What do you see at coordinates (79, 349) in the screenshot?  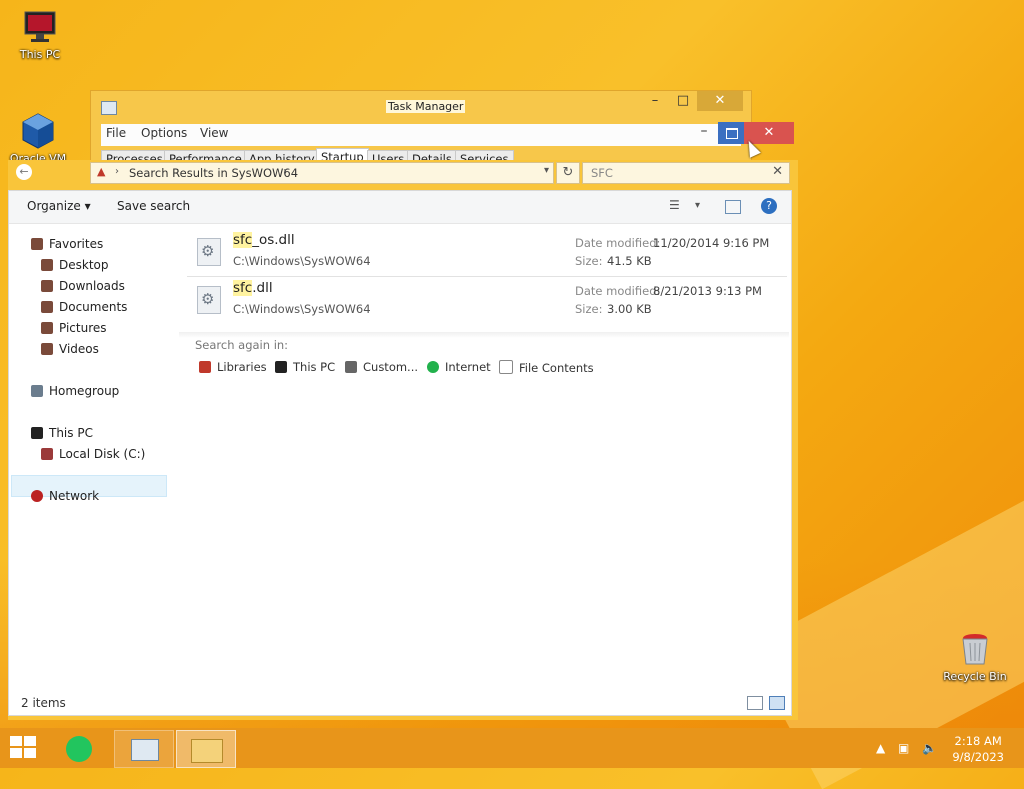 I see `nav-label: Videos` at bounding box center [79, 349].